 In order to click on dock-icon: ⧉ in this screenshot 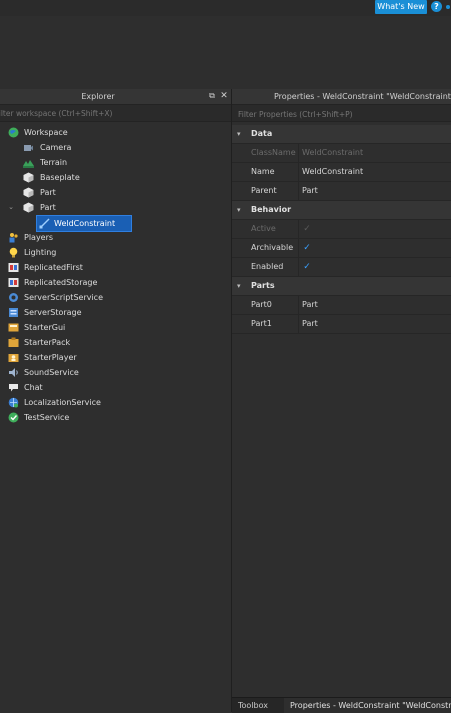, I will do `click(212, 96)`.